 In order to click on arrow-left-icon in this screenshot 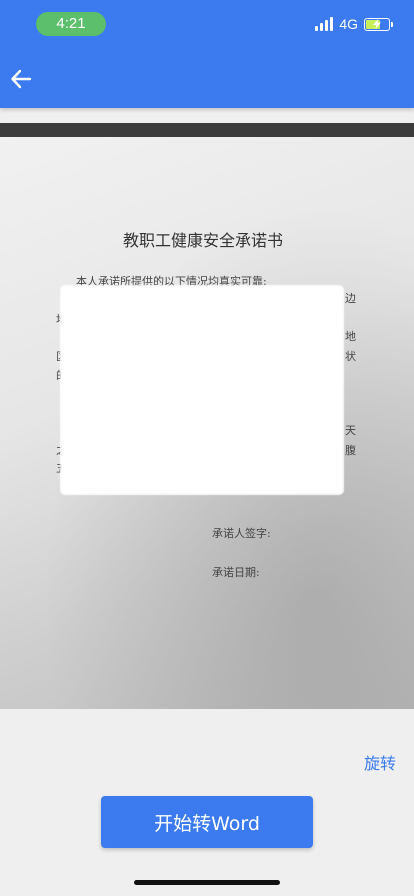, I will do `click(21, 79)`.